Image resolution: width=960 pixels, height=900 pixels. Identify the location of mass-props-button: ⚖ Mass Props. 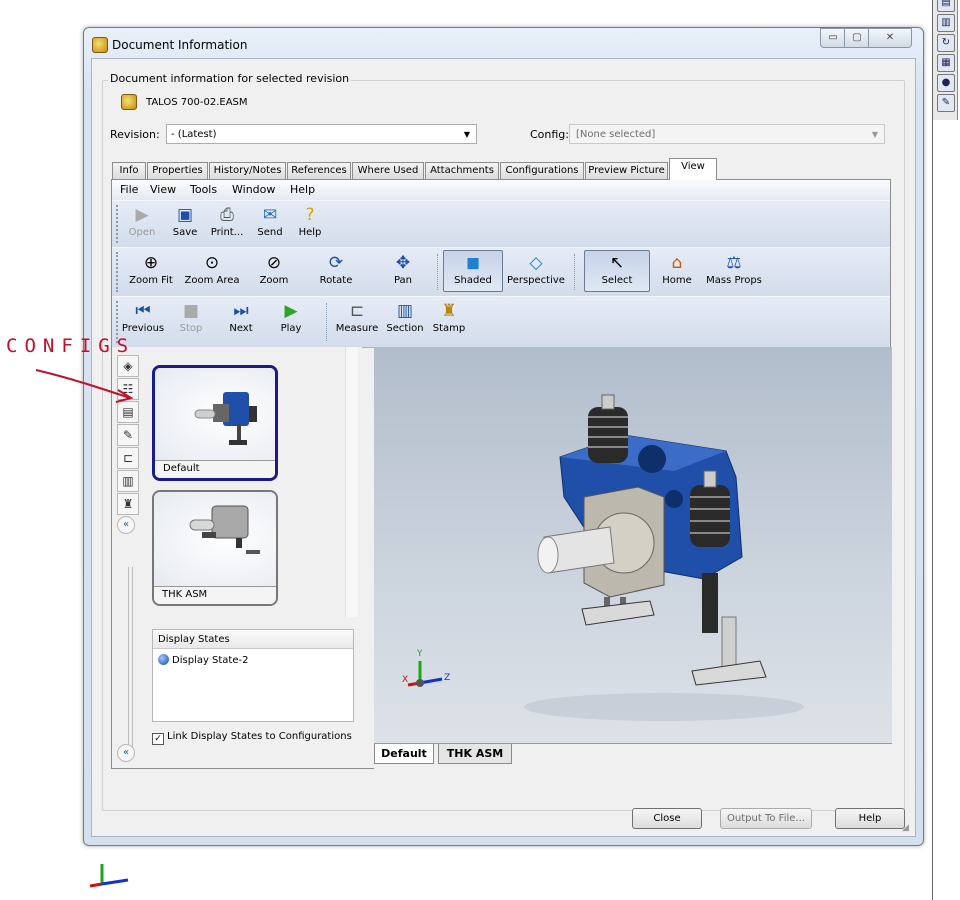
(734, 269).